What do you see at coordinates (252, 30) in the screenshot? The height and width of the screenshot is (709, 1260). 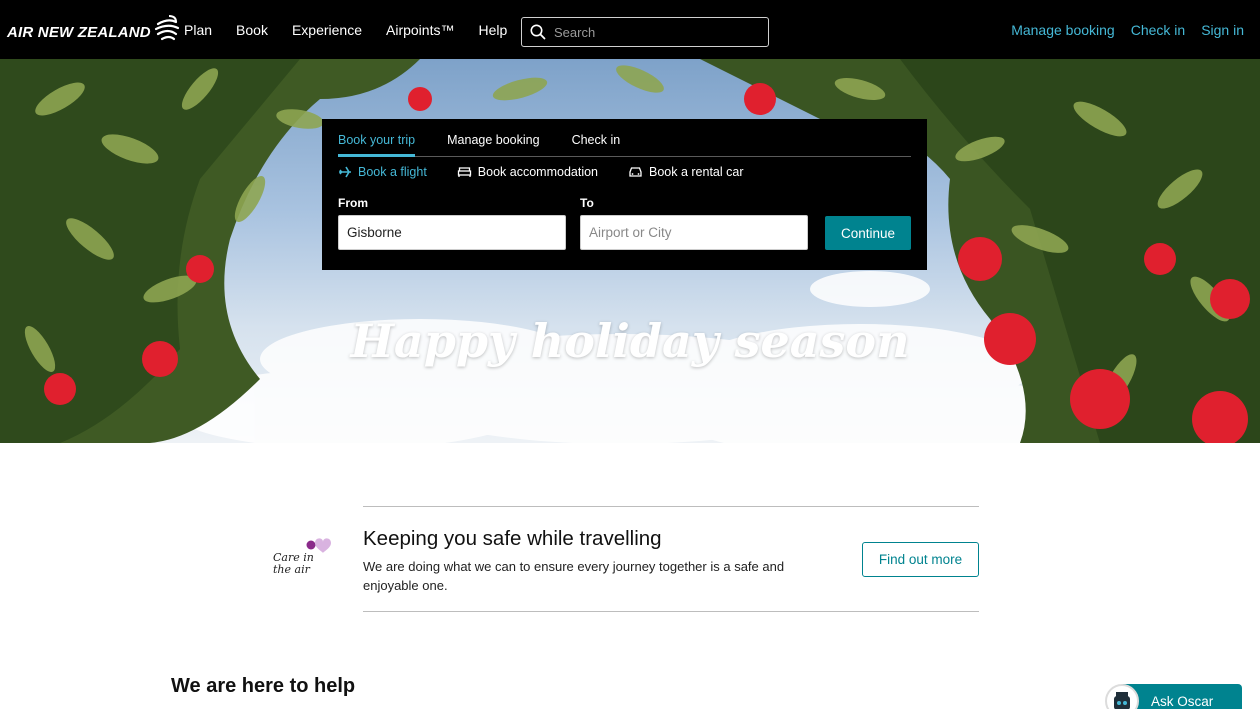 I see `nav-book: Book` at bounding box center [252, 30].